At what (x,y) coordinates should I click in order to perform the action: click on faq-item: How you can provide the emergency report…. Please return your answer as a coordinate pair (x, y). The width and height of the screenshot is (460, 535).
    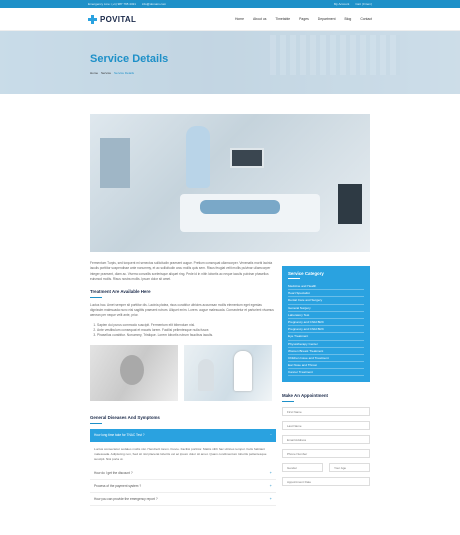
    Looking at the image, I should click on (183, 499).